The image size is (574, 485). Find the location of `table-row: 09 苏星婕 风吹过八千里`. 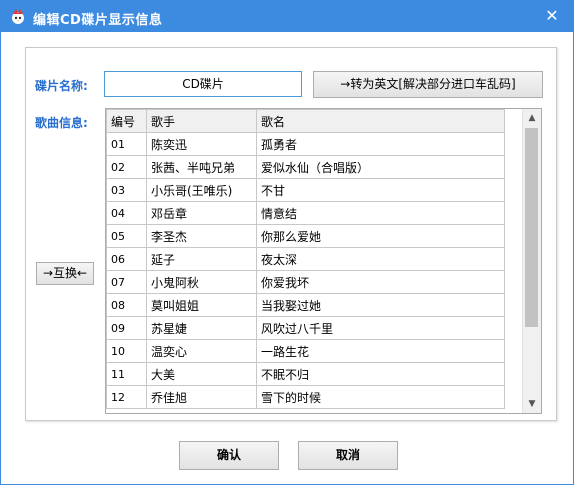

table-row: 09 苏星婕 风吹过八千里 is located at coordinates (305, 328).